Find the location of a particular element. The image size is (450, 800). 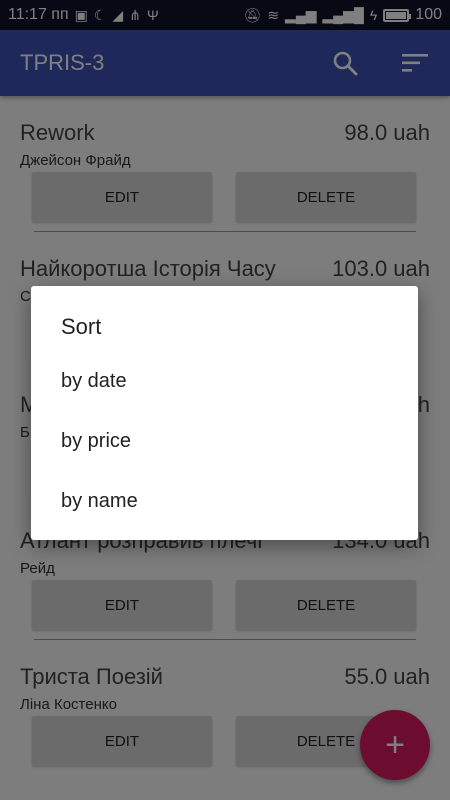

sort-option-name: by name is located at coordinates (99, 501).